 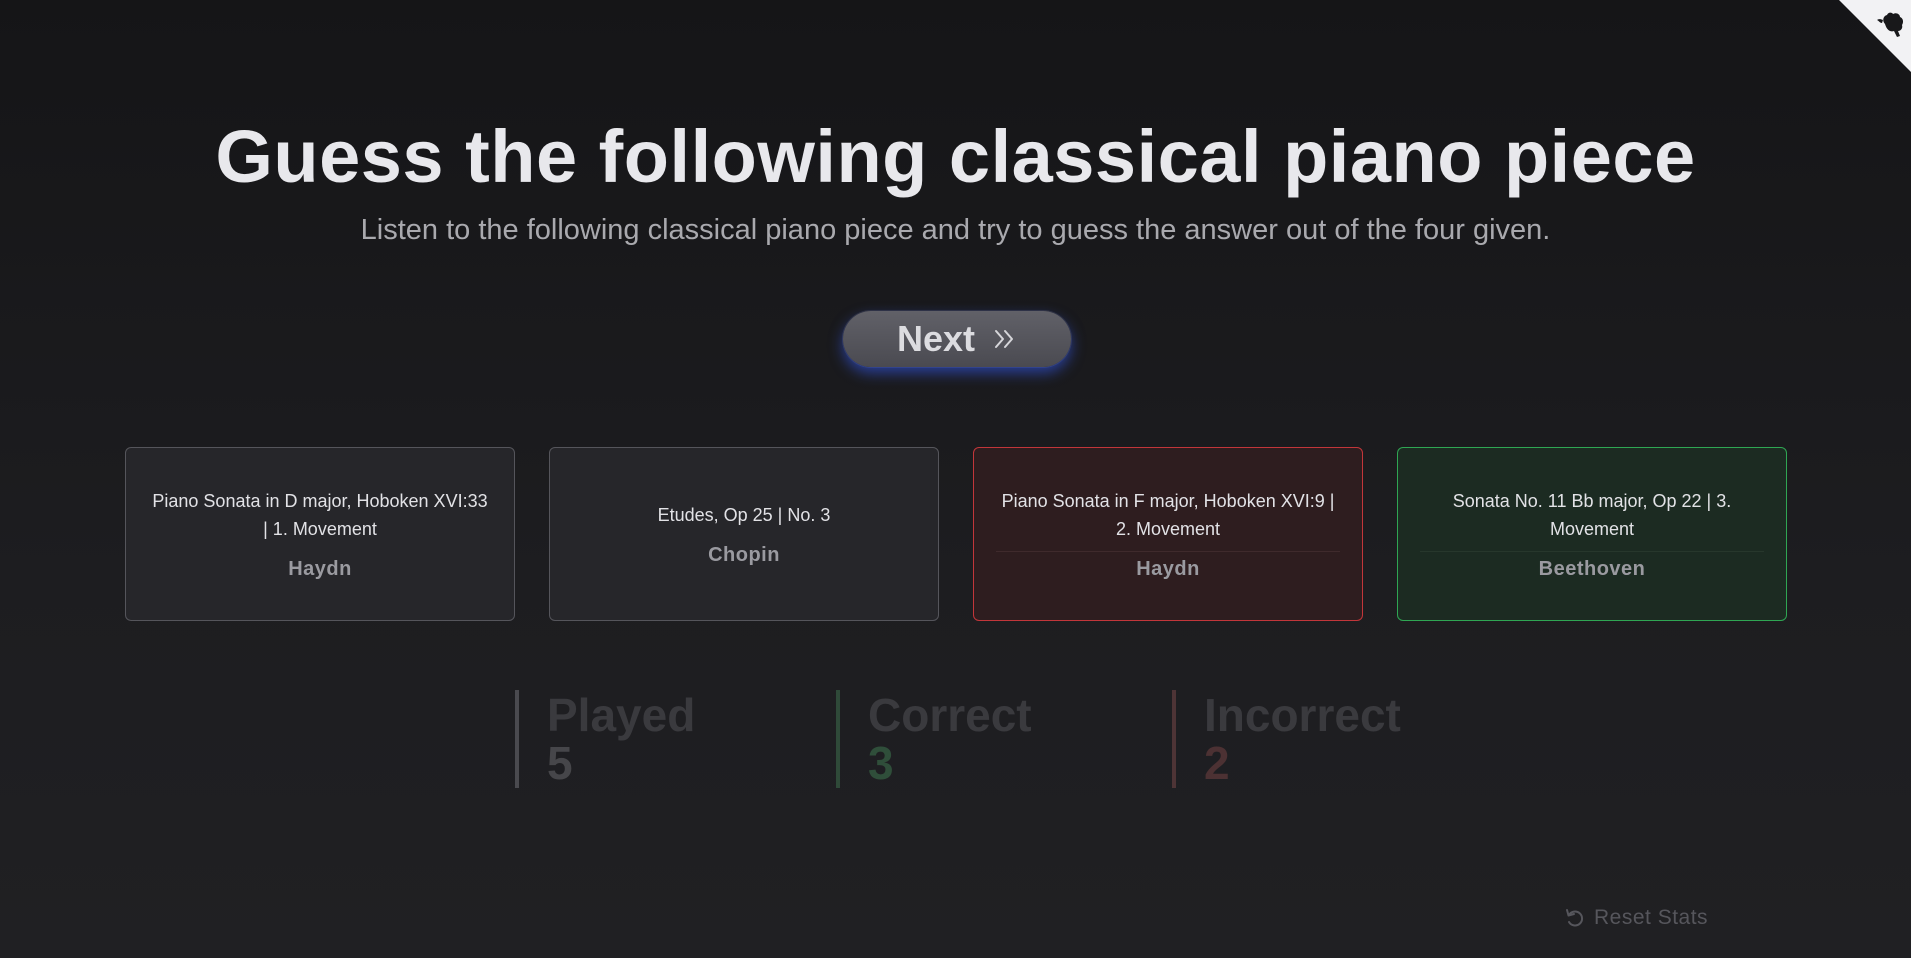 What do you see at coordinates (936, 338) in the screenshot?
I see `next-button-label: Next` at bounding box center [936, 338].